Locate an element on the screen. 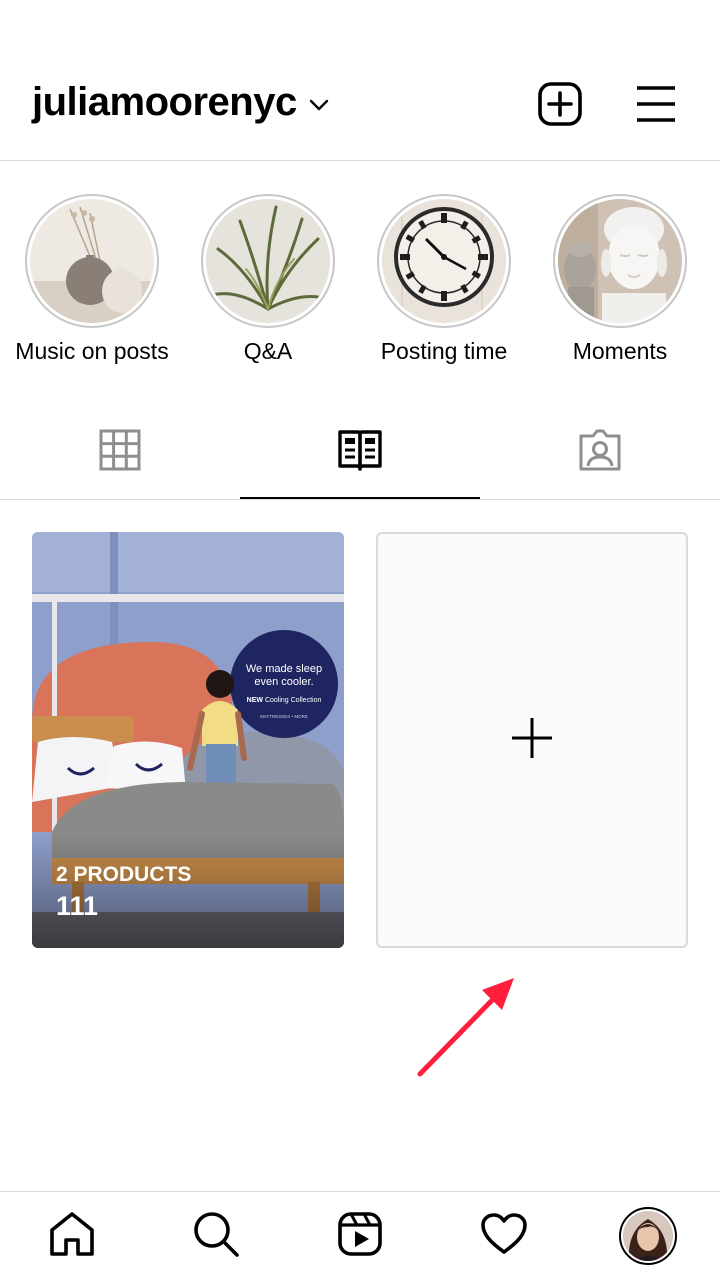 The height and width of the screenshot is (1280, 720). highlight-qa: Q&A is located at coordinates (268, 279).